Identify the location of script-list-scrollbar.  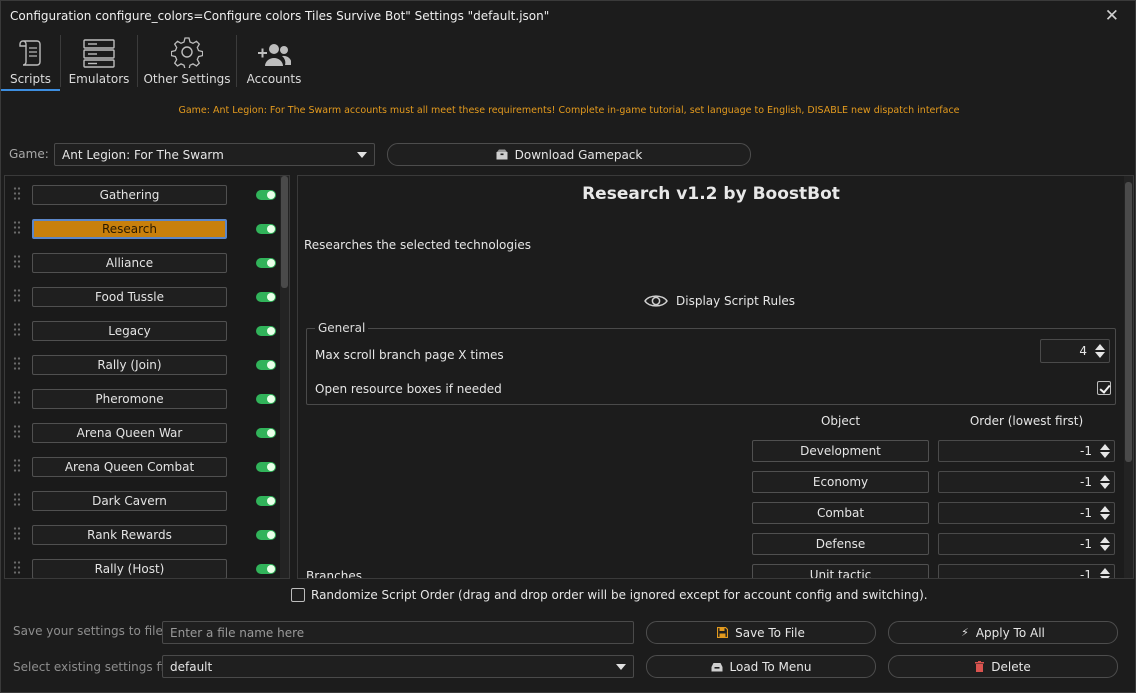
(284, 377).